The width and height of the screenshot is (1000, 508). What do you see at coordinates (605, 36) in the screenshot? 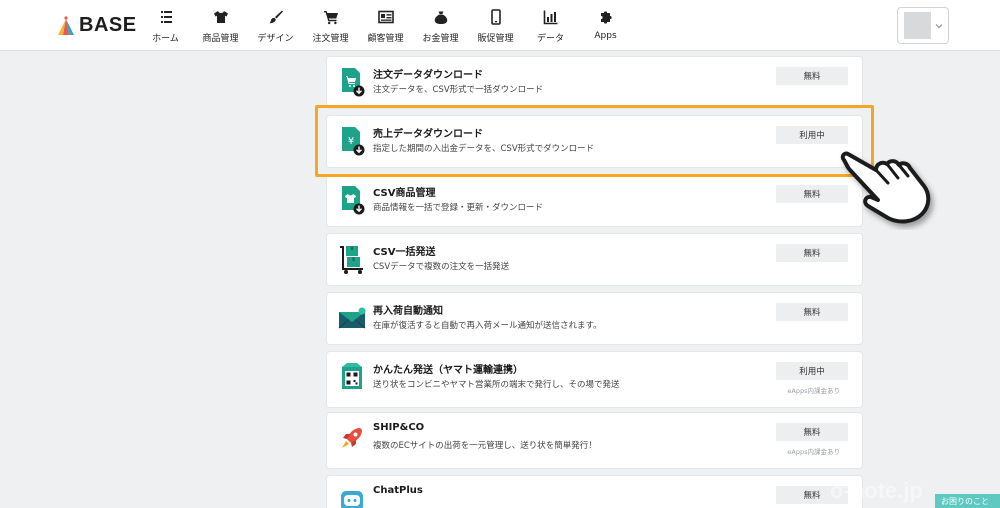
I see `nav-label: Apps` at bounding box center [605, 36].